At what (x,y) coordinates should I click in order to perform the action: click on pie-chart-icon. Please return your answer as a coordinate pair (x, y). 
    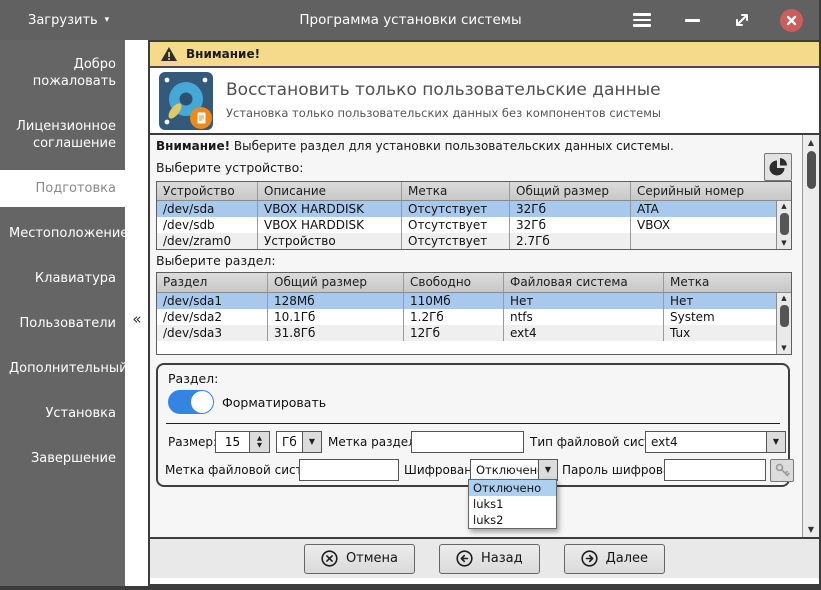
    Looking at the image, I should click on (778, 167).